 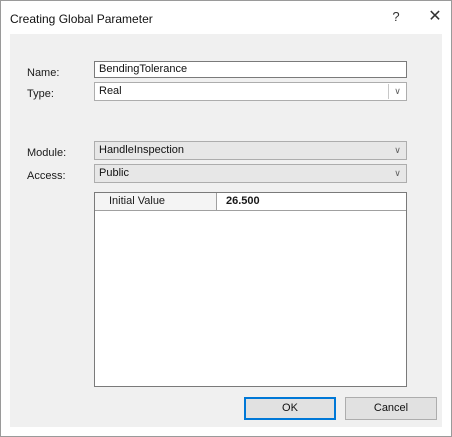 What do you see at coordinates (47, 153) in the screenshot?
I see `module-label: Module:` at bounding box center [47, 153].